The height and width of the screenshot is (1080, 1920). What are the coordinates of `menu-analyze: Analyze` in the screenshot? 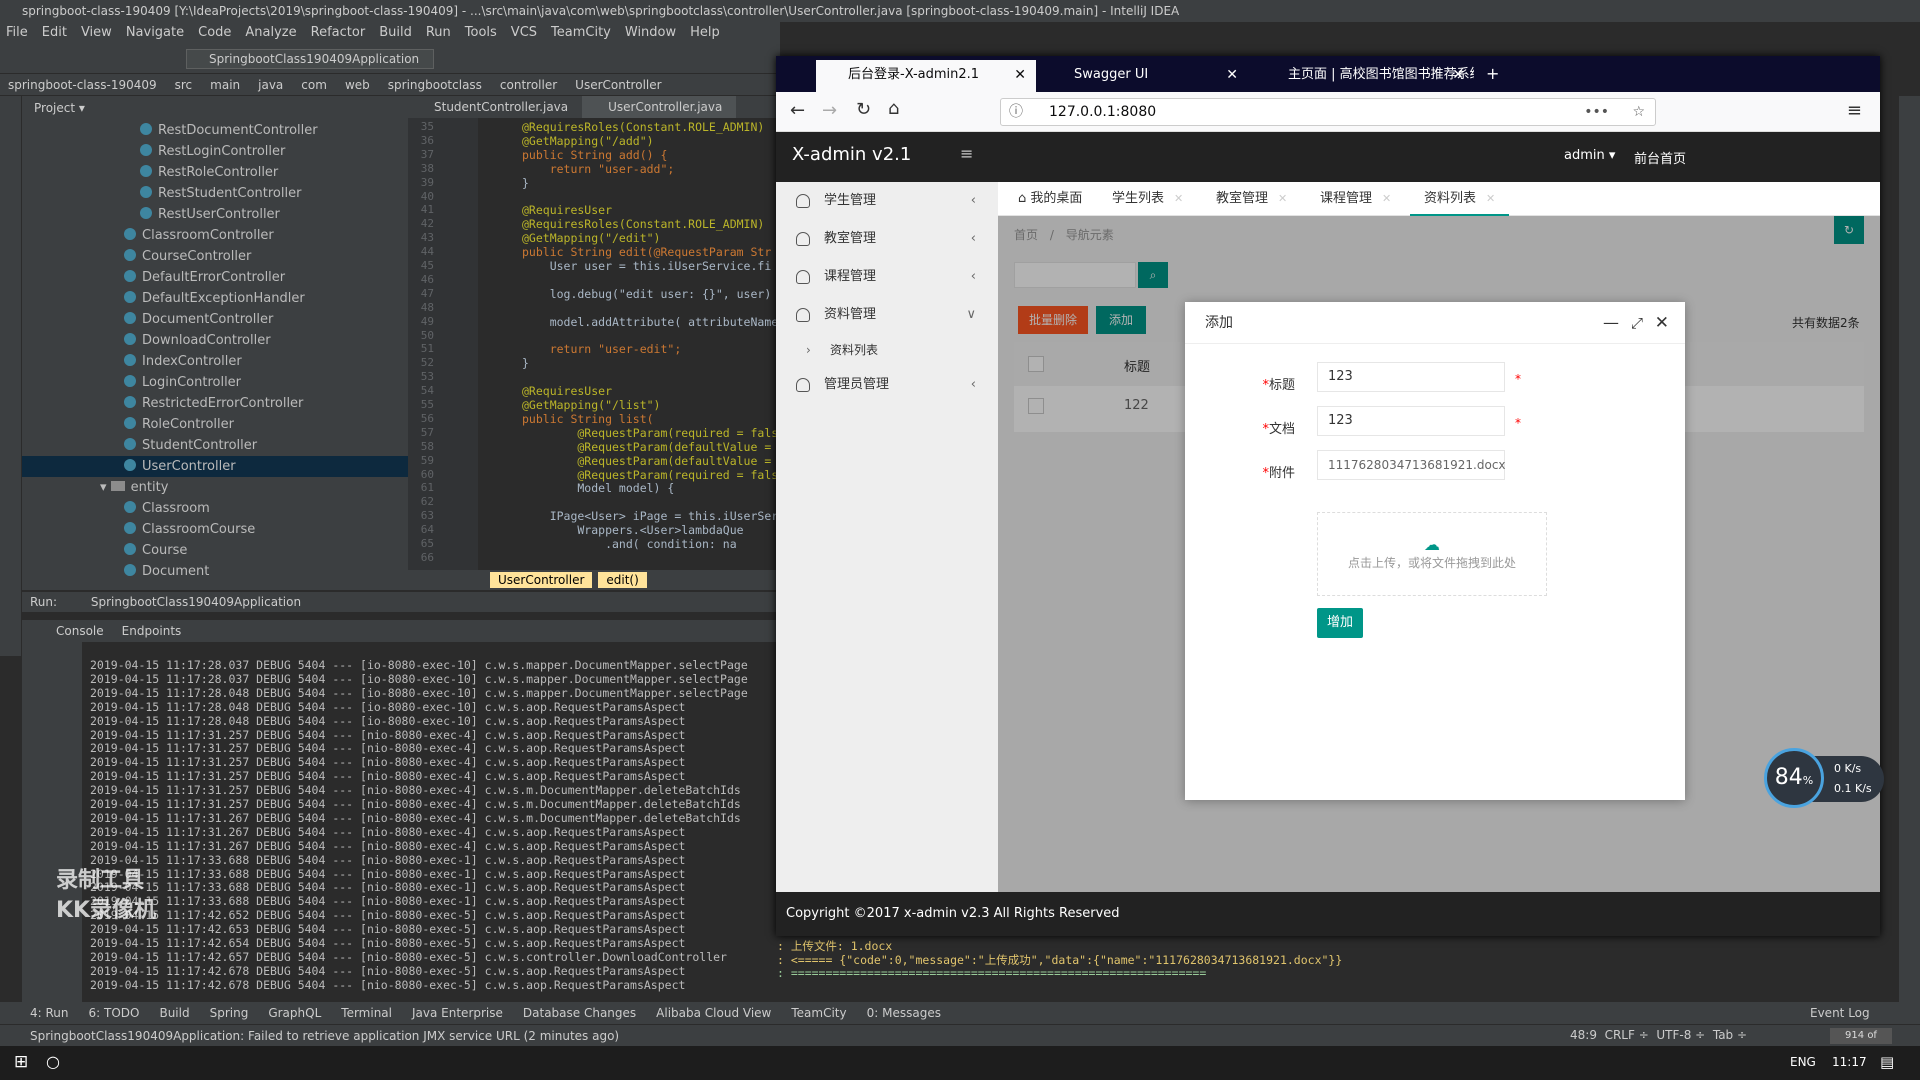 It's located at (270, 32).